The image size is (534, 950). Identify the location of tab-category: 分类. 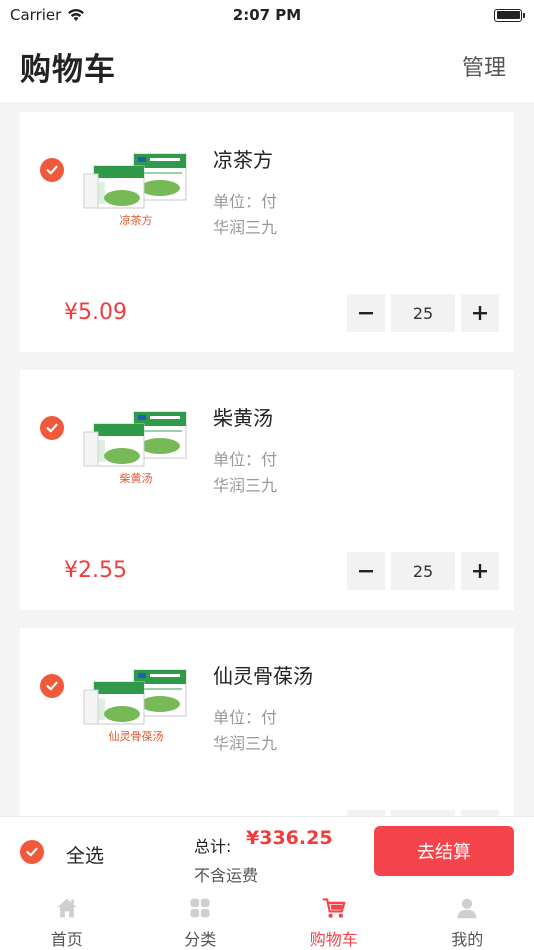
(201, 918).